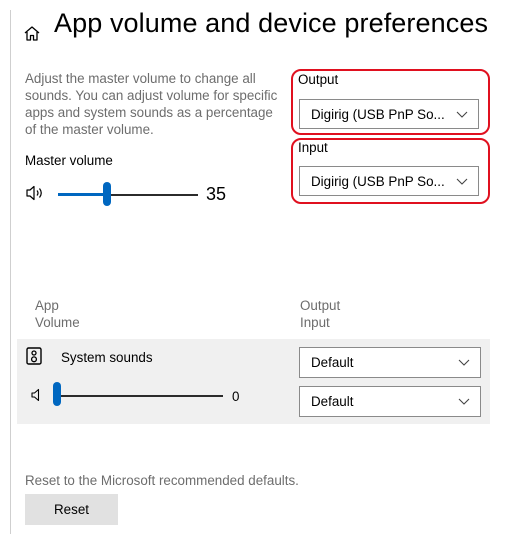 The image size is (514, 534). Describe the element at coordinates (320, 314) in the screenshot. I see `device-column-header: Output Input` at that location.